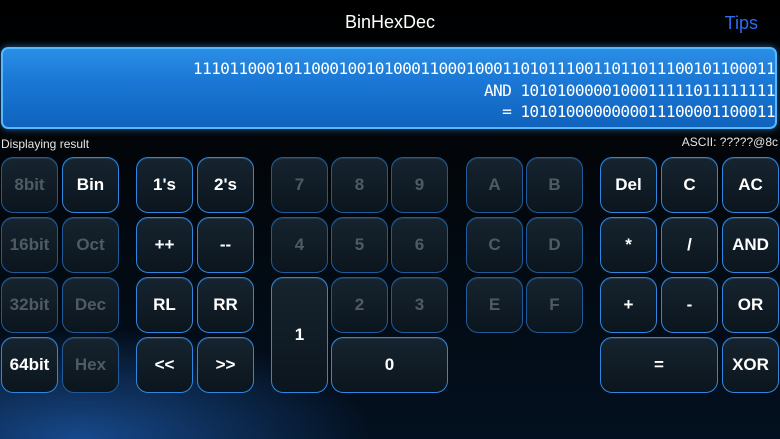 Image resolution: width=780 pixels, height=439 pixels. Describe the element at coordinates (29, 245) in the screenshot. I see `16bit-button: 16bit` at that location.